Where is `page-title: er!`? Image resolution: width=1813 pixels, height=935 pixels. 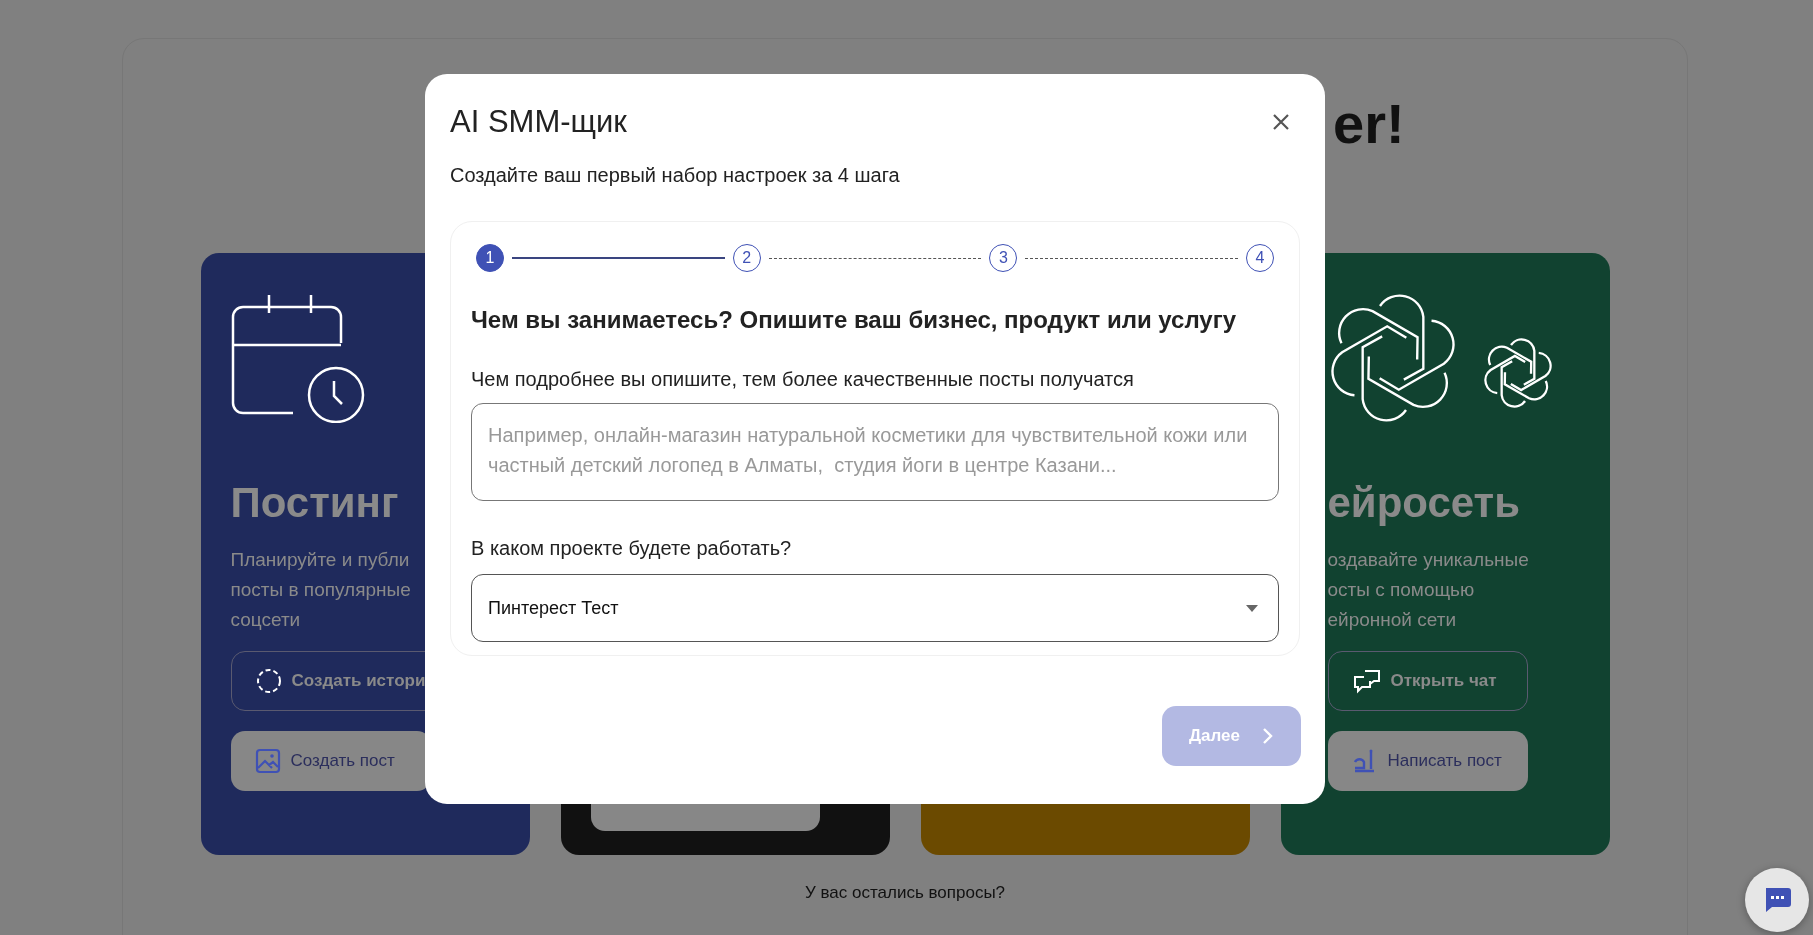 page-title: er! is located at coordinates (1369, 123).